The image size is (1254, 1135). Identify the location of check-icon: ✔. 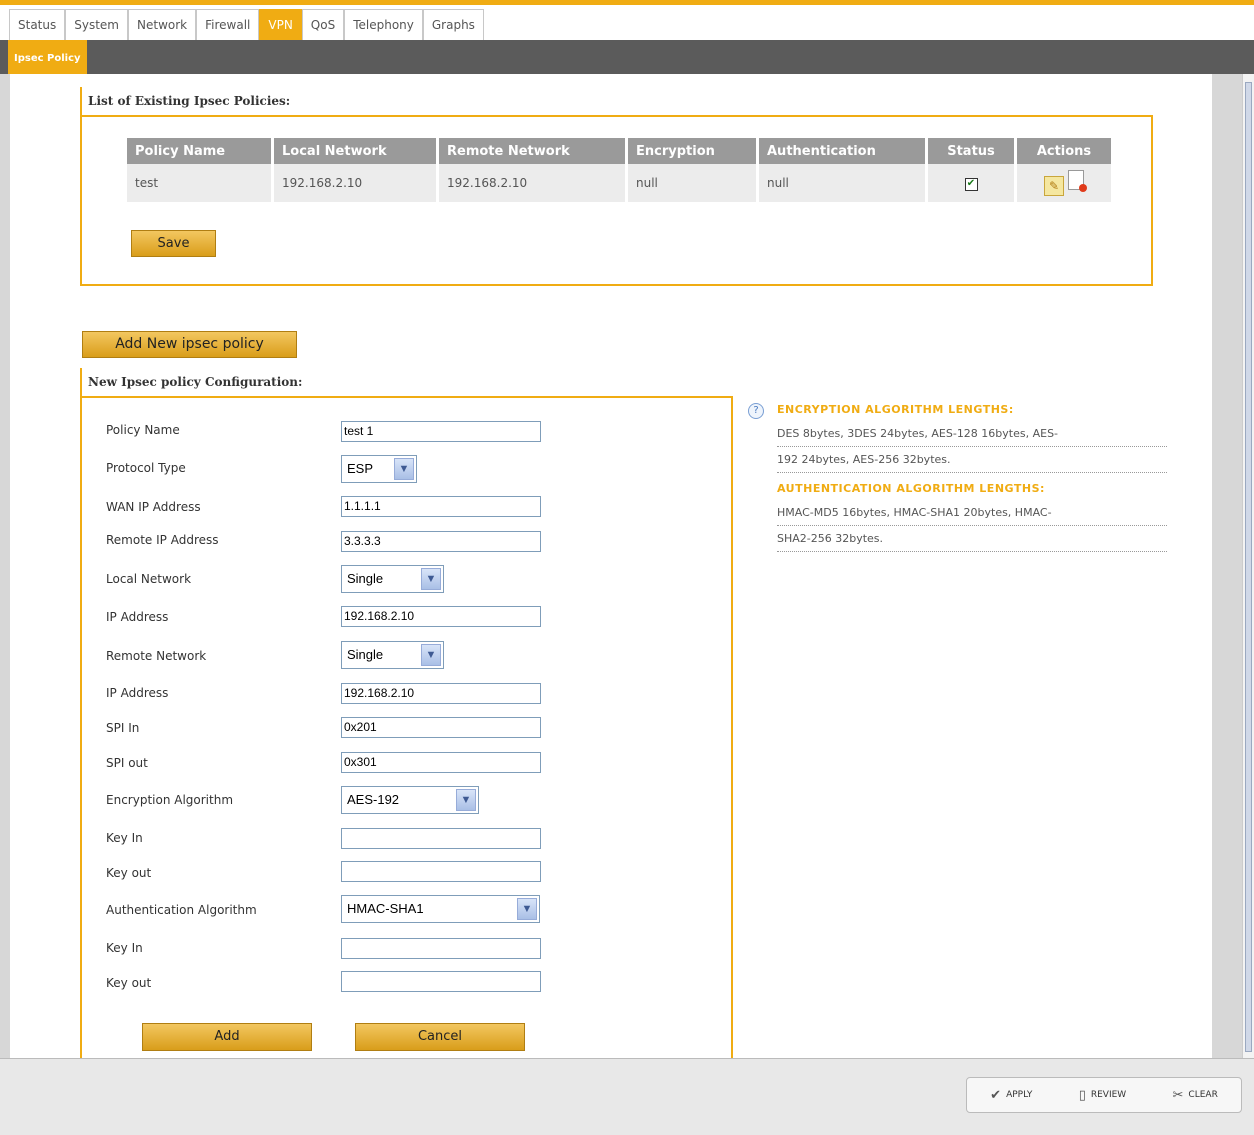
(996, 1095).